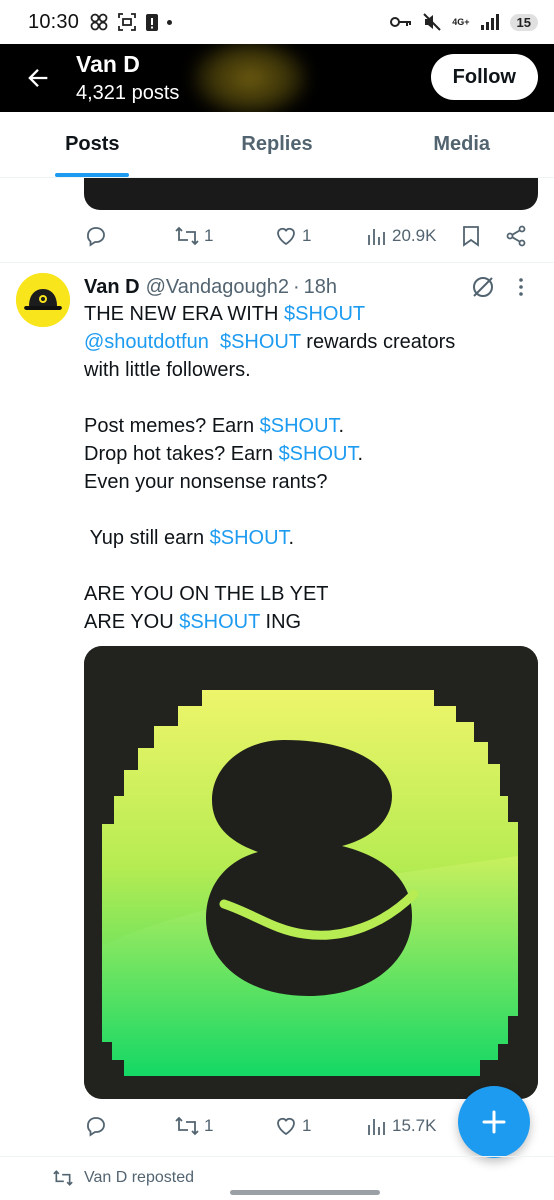 The image size is (554, 1200). Describe the element at coordinates (413, 1126) in the screenshot. I see `views-button: 15.7K` at that location.